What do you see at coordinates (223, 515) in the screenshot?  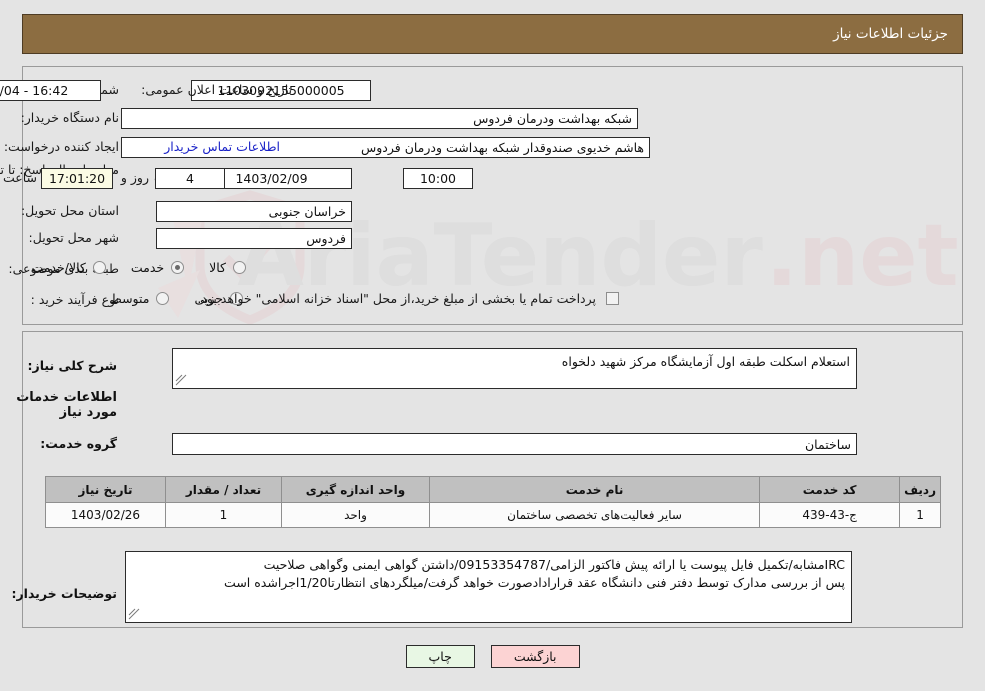 I see `cell-quantity: 1` at bounding box center [223, 515].